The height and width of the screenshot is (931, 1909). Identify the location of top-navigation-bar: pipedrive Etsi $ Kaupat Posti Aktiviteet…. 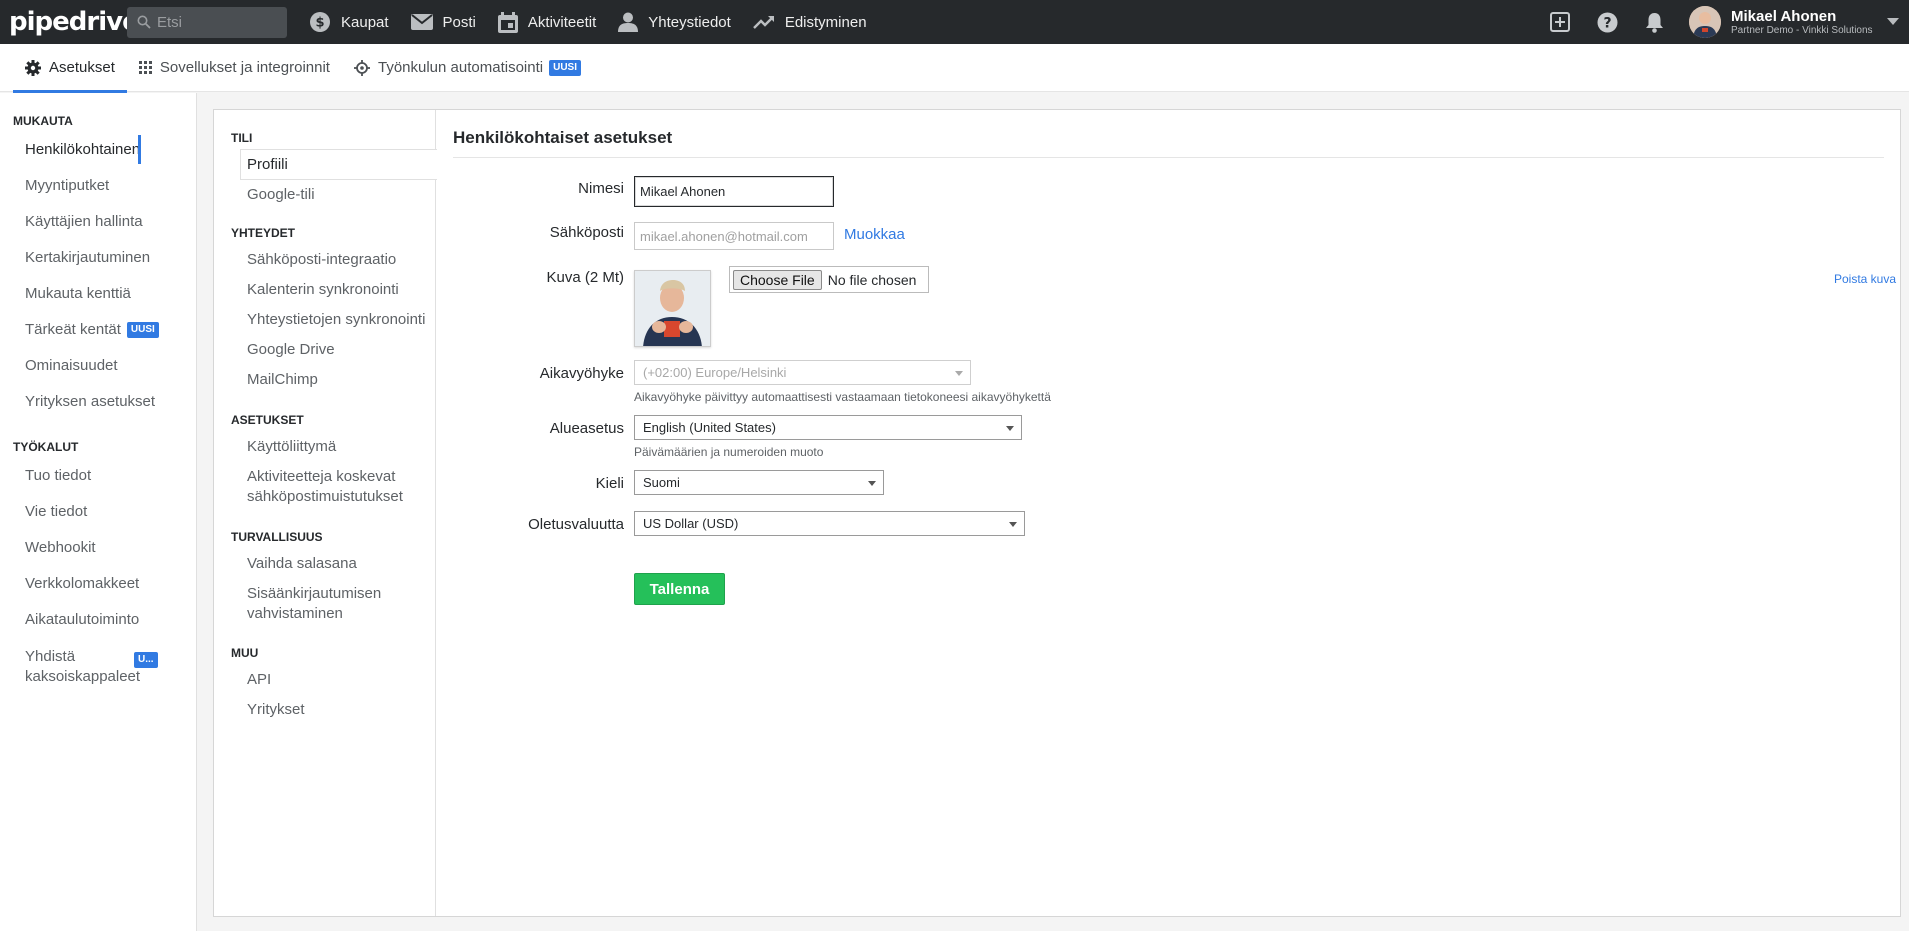
(954, 22).